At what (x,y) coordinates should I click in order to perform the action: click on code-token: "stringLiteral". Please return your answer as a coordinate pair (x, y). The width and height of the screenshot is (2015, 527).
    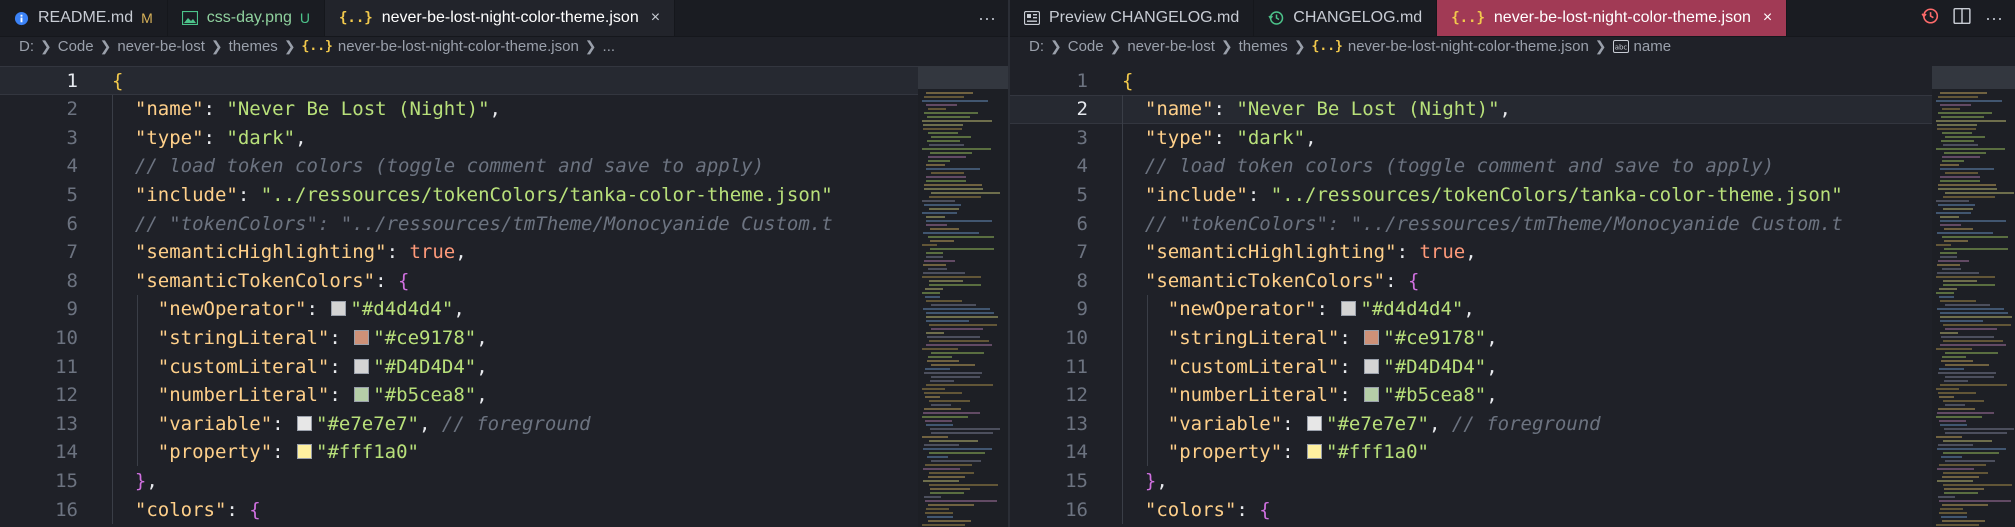
    Looking at the image, I should click on (243, 337).